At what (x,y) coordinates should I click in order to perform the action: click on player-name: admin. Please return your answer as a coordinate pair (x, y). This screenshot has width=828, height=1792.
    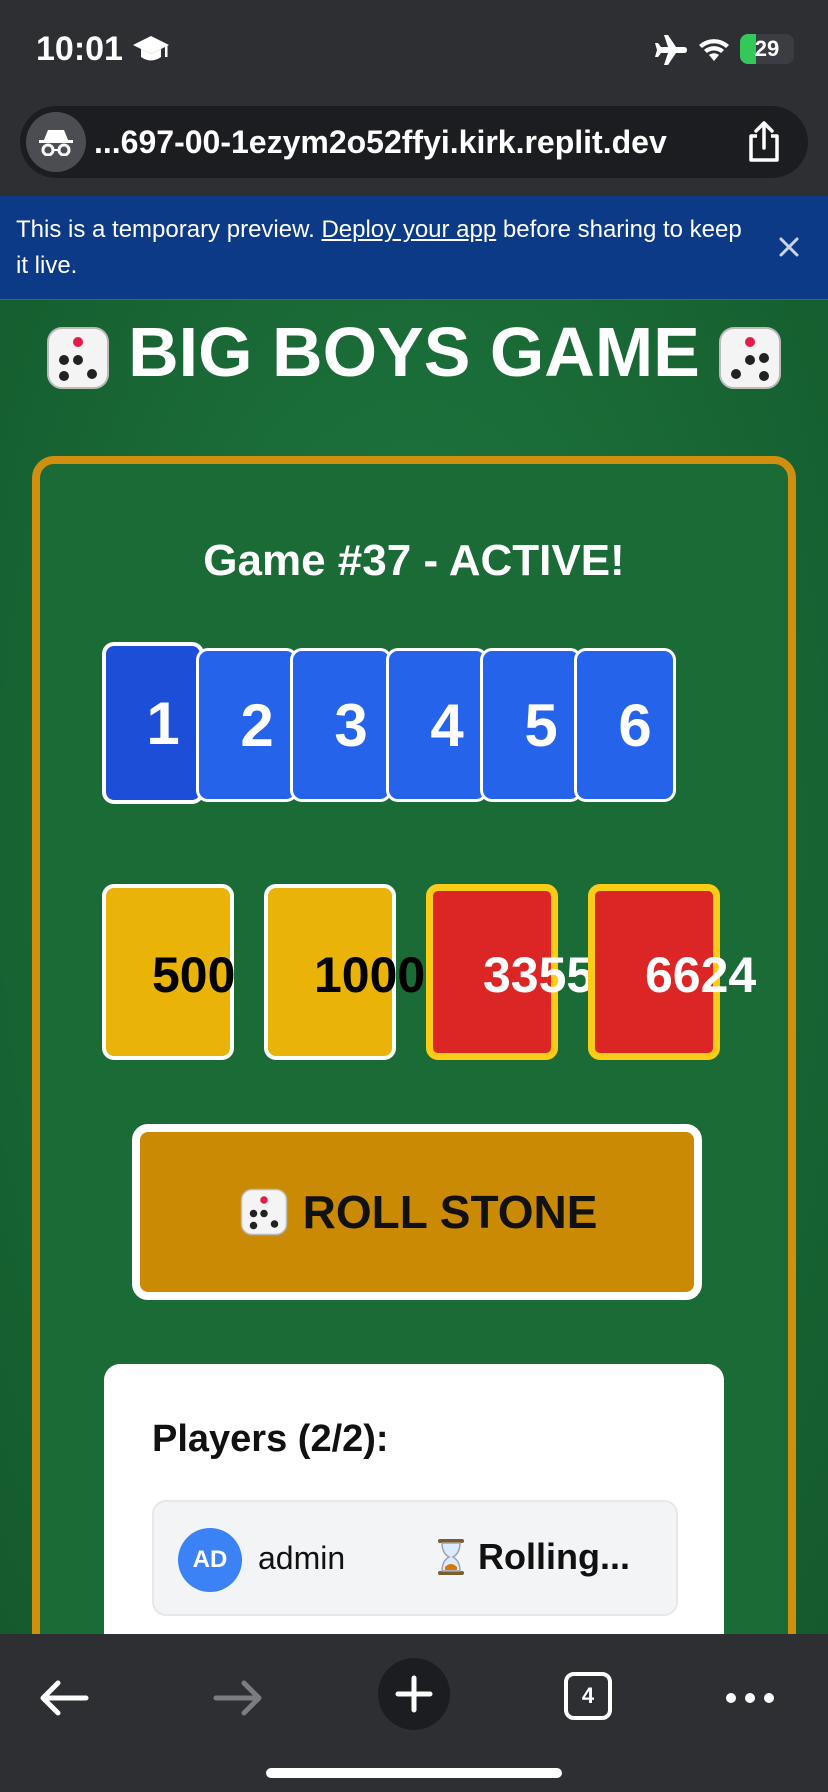
    Looking at the image, I should click on (302, 1558).